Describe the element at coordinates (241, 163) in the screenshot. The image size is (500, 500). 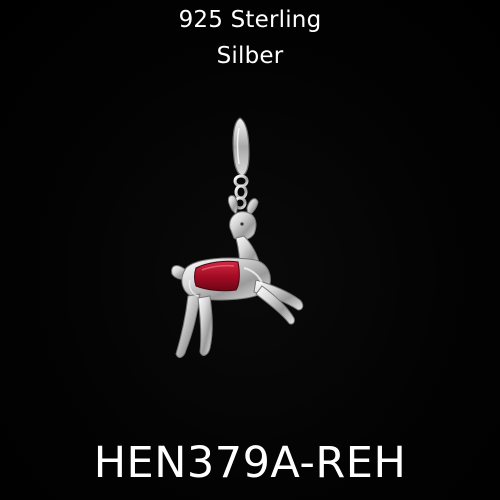
I see `lobster-clasp` at that location.